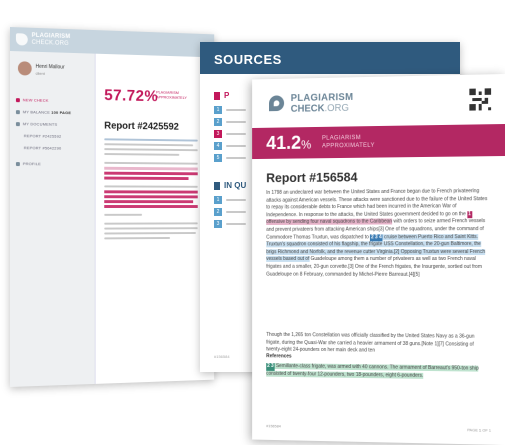  What do you see at coordinates (218, 158) in the screenshot?
I see `source-number: 5` at bounding box center [218, 158].